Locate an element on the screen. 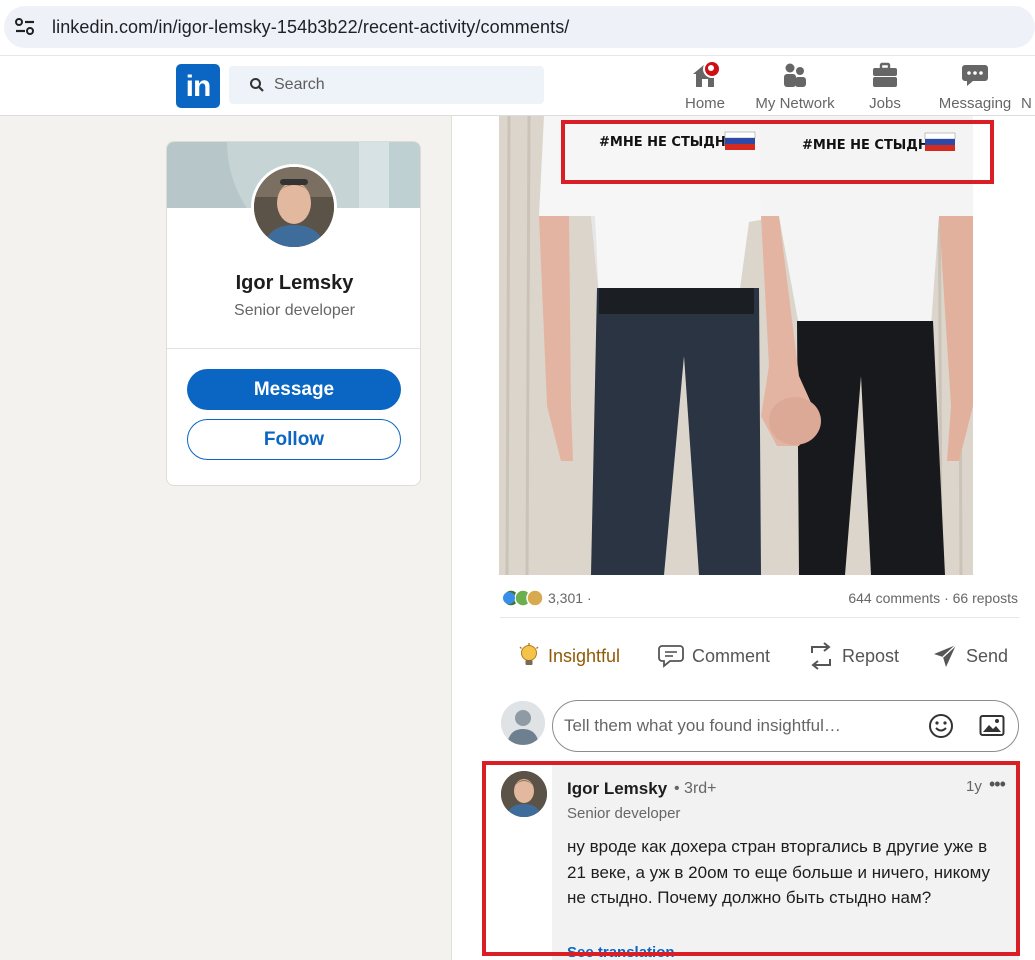 The width and height of the screenshot is (1035, 960). nav-my-network: My Network is located at coordinates (795, 87).